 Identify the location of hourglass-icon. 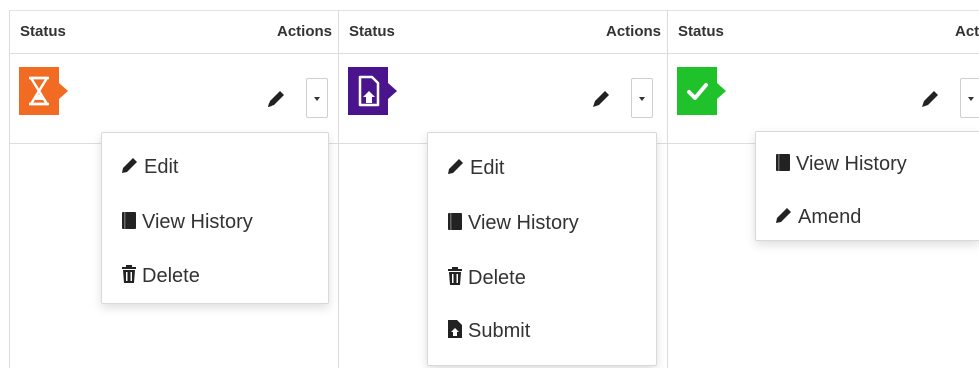
(43, 91).